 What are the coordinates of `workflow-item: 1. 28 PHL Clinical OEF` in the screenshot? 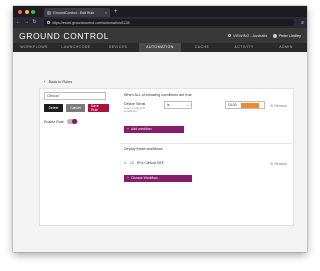 It's located at (144, 163).